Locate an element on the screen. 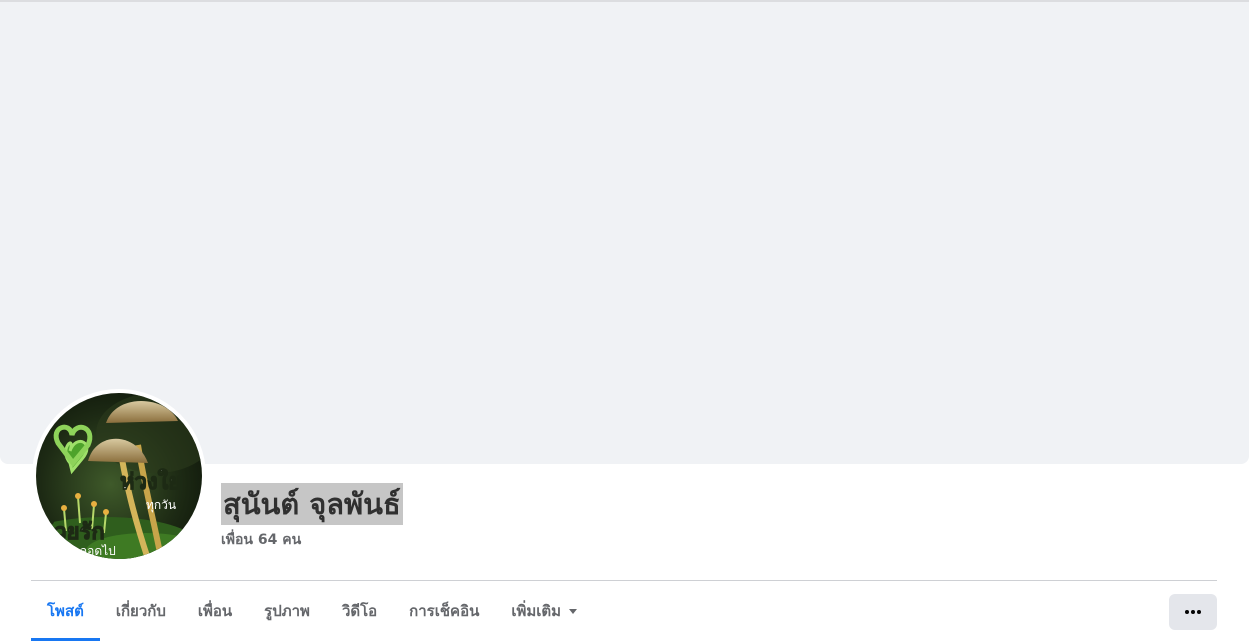 The image size is (1254, 641). tab-label: วิดีโอ is located at coordinates (359, 611).